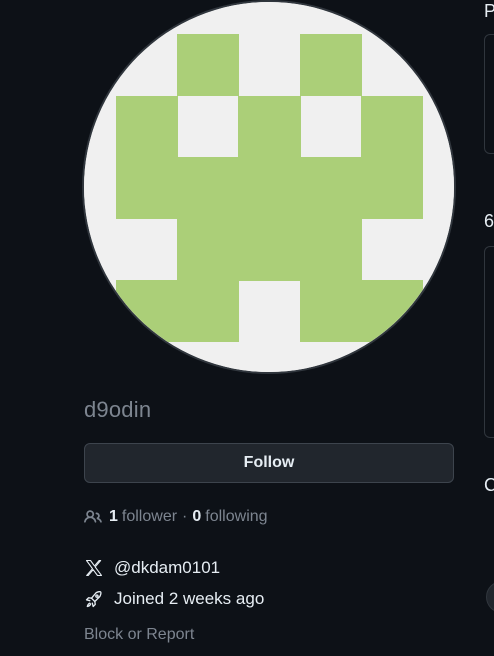 This screenshot has width=494, height=656. Describe the element at coordinates (189, 598) in the screenshot. I see `joined-text: Joined 2 weeks ago` at that location.